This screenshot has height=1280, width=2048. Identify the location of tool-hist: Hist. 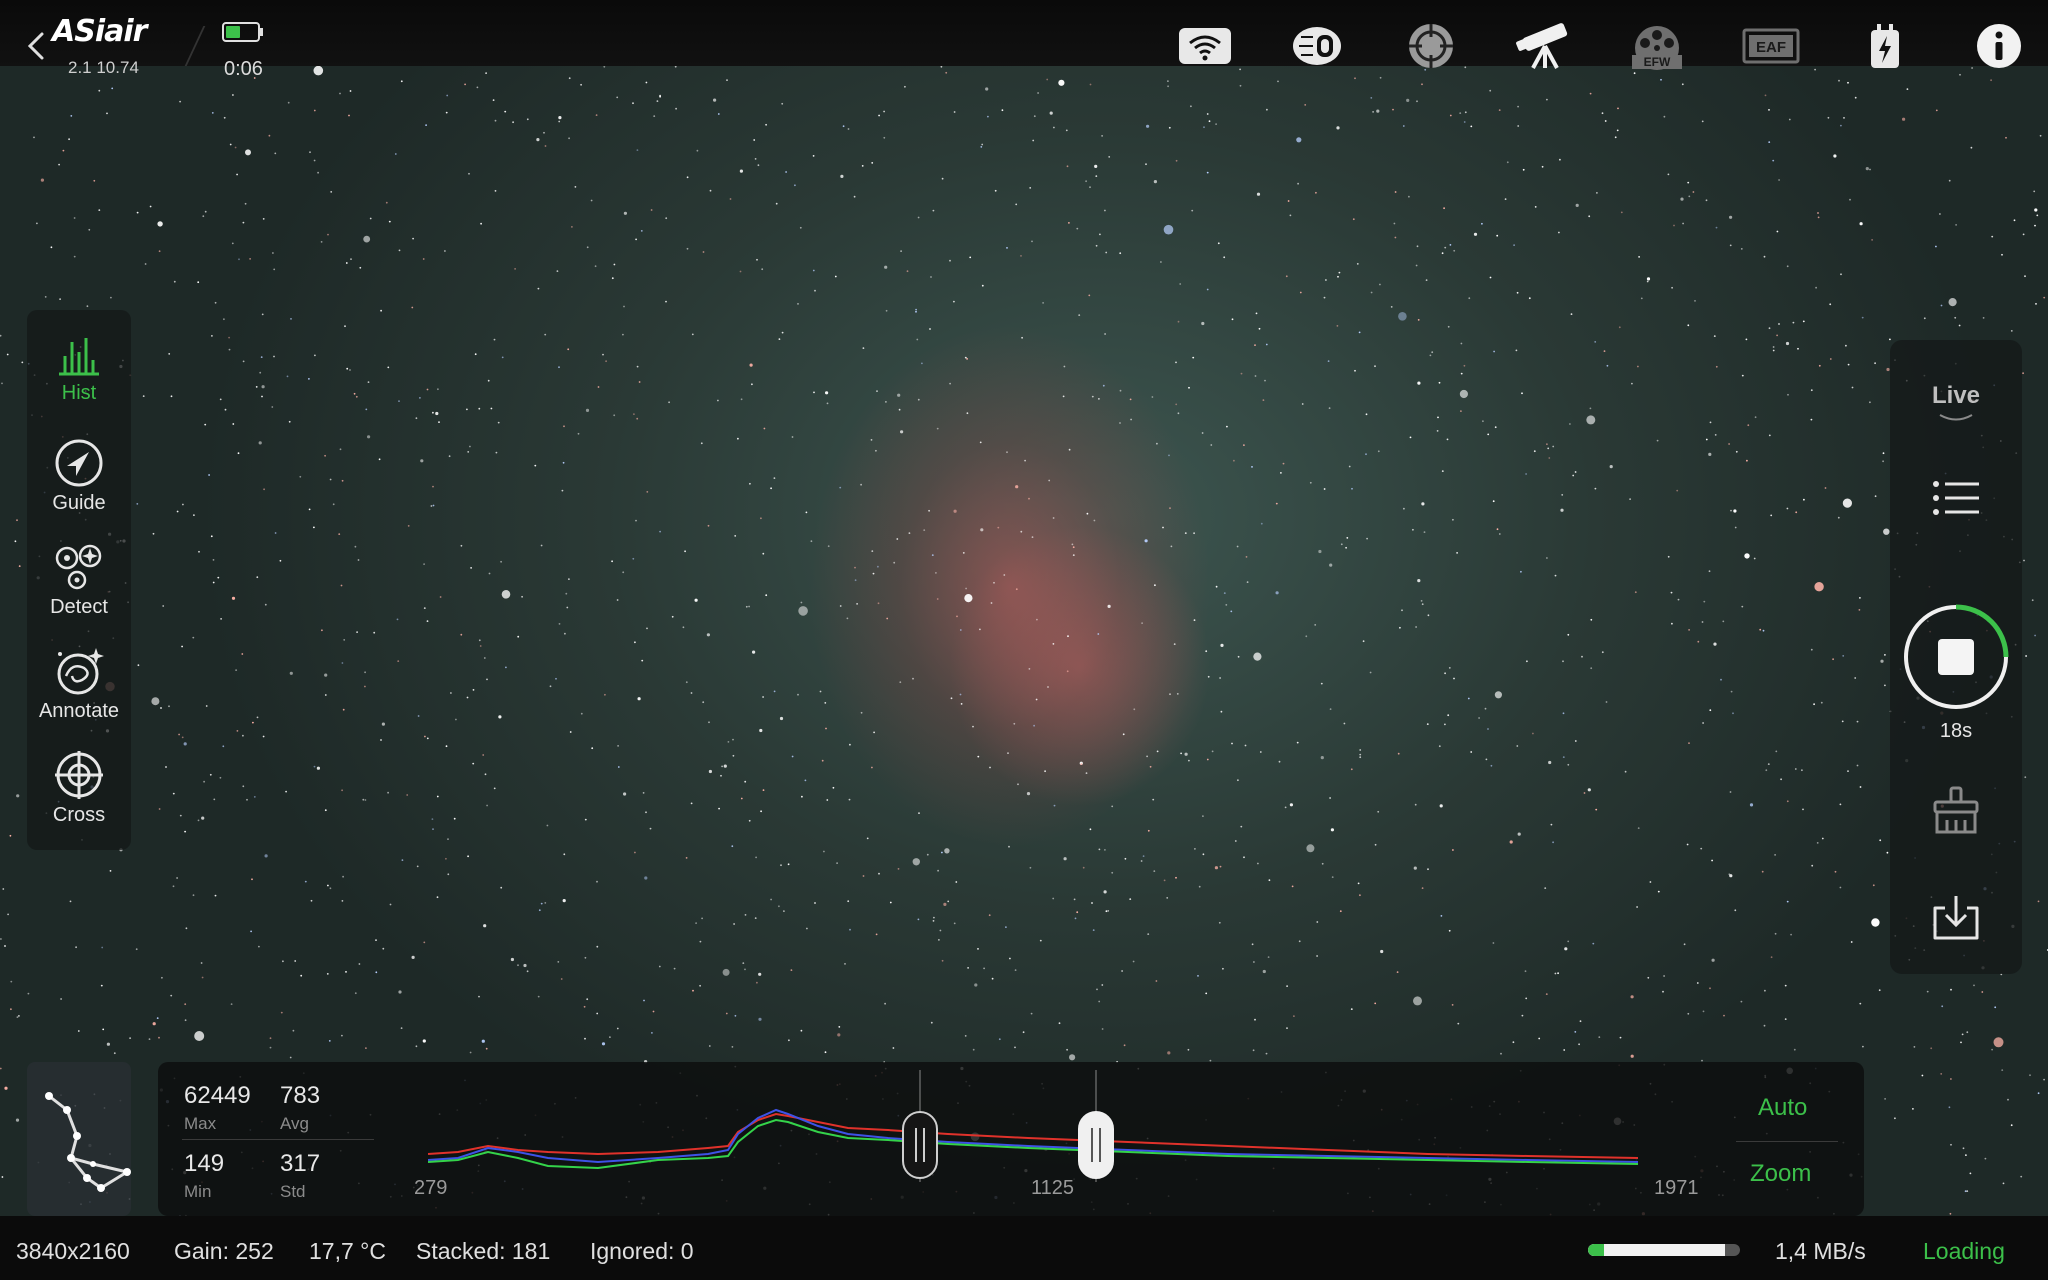
(79, 372).